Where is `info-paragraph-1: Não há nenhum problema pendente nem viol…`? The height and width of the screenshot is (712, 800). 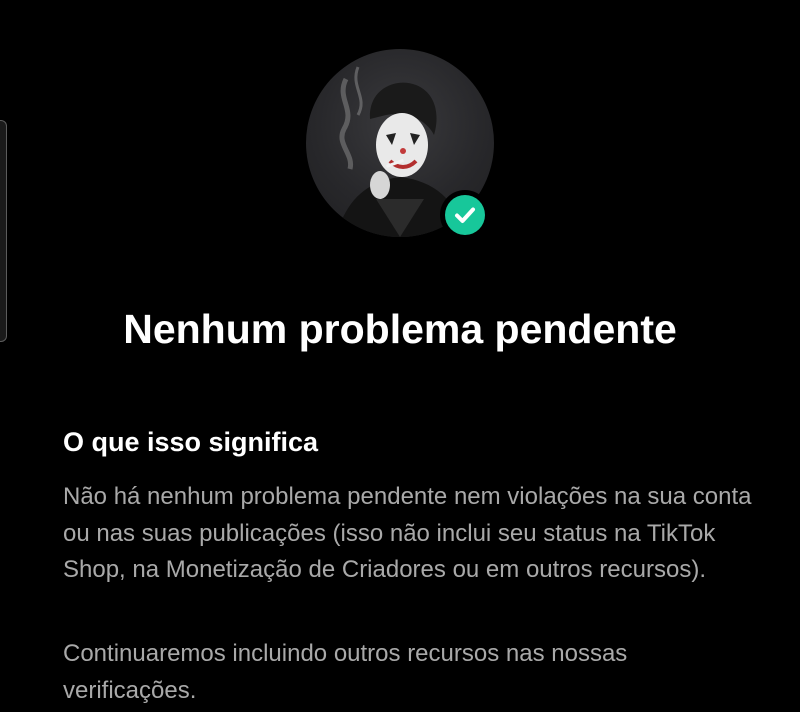
info-paragraph-1: Não há nenhum problema pendente nem viol… is located at coordinates (407, 533).